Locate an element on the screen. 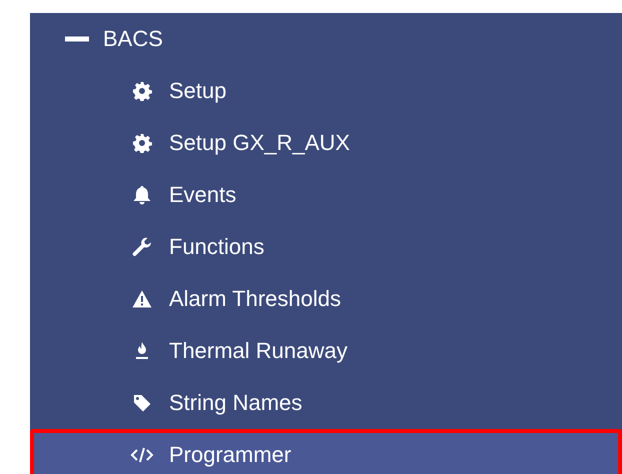  menu-item: Functions is located at coordinates (326, 247).